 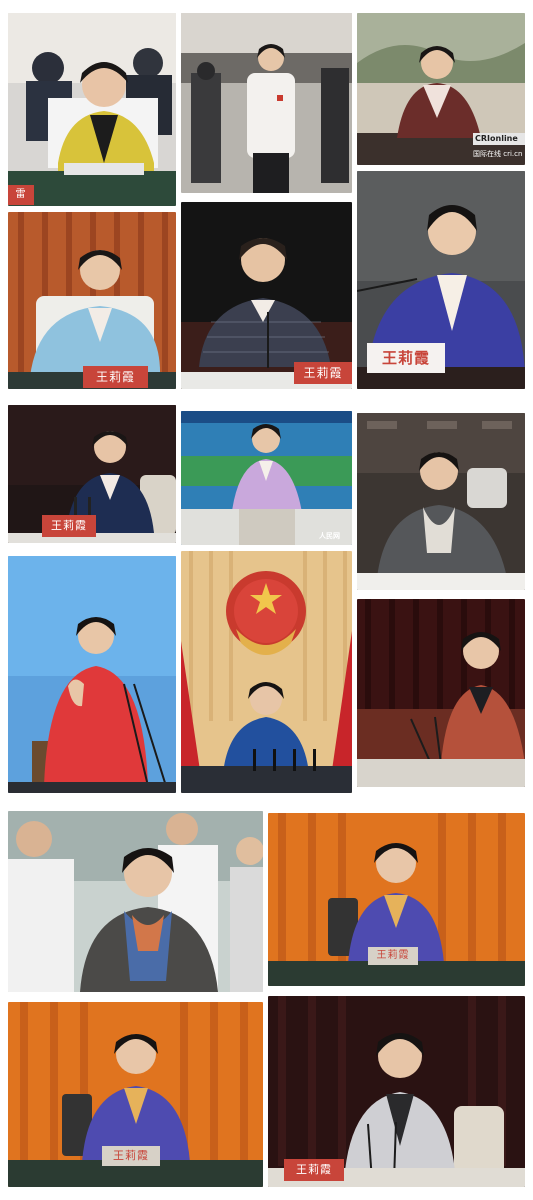 What do you see at coordinates (266, 672) in the screenshot?
I see `photo-national-emblem-session` at bounding box center [266, 672].